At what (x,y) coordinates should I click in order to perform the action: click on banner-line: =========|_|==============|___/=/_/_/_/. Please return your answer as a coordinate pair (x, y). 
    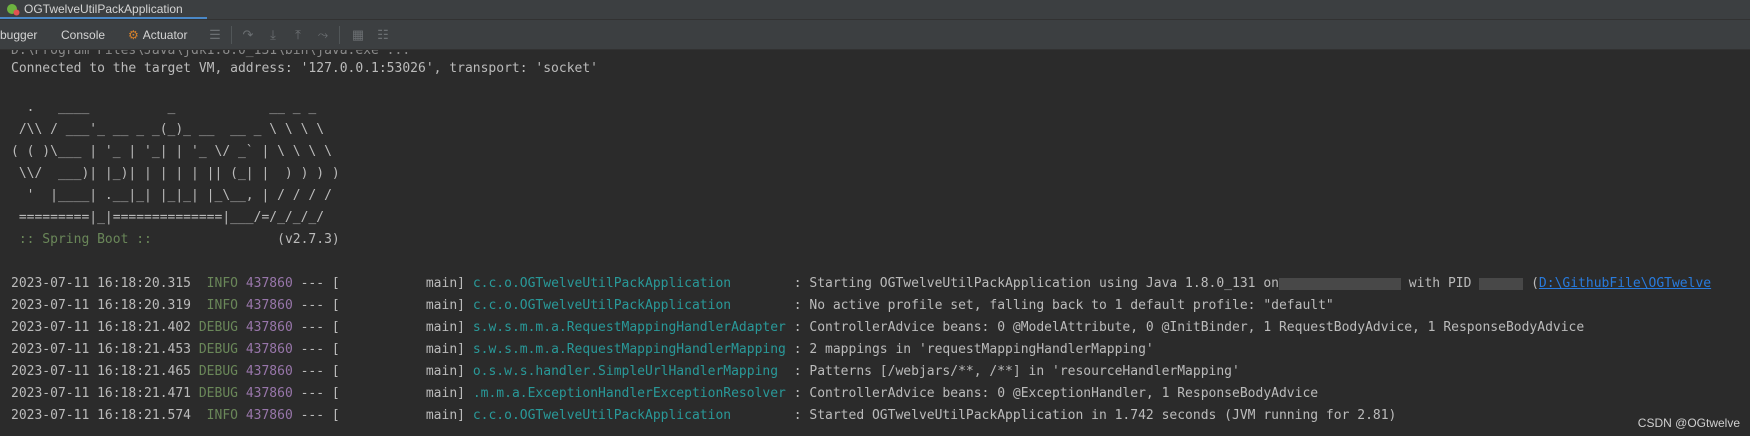
    Looking at the image, I should click on (168, 217).